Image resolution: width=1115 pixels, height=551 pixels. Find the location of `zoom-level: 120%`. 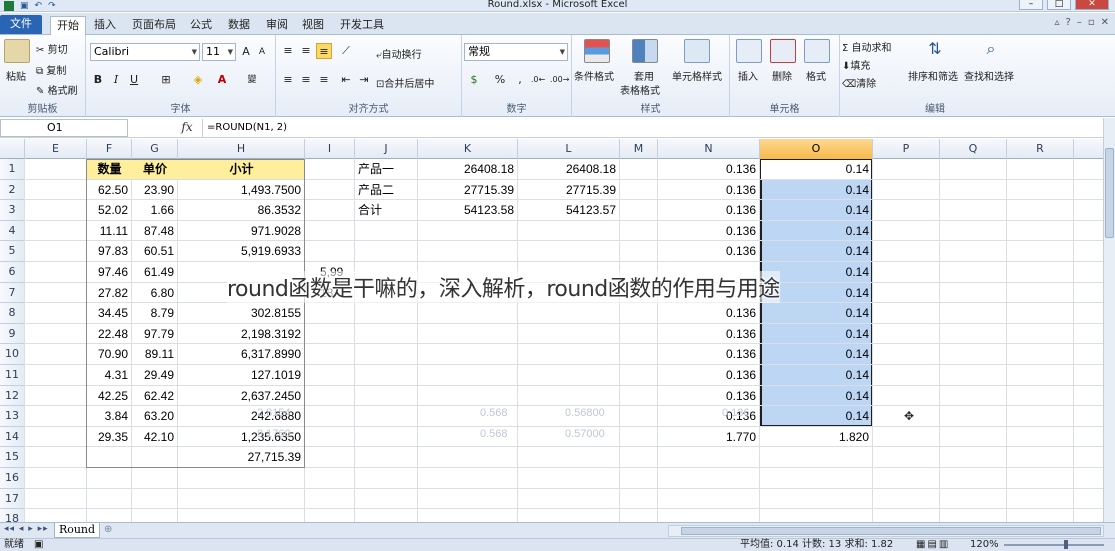

zoom-level: 120% is located at coordinates (984, 545).